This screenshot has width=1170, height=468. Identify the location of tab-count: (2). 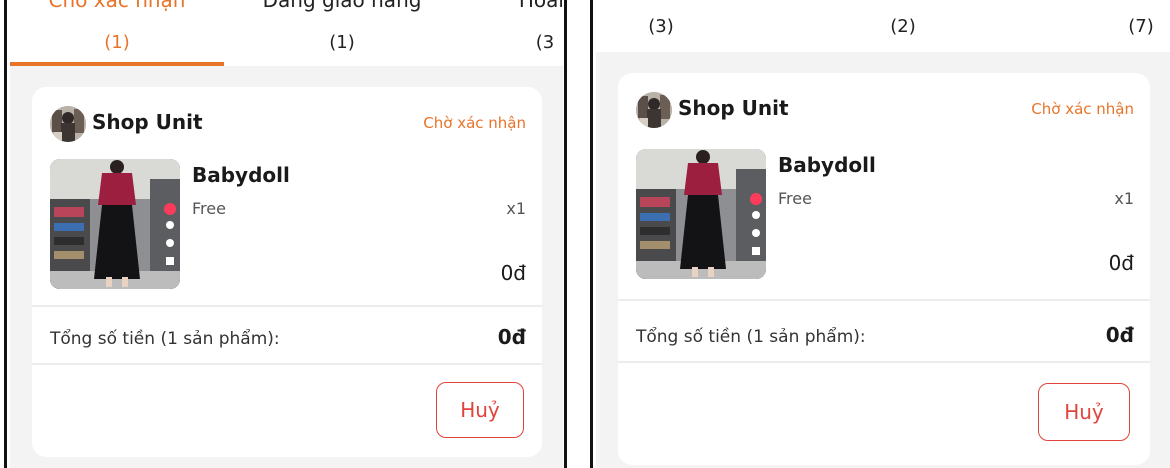
(903, 26).